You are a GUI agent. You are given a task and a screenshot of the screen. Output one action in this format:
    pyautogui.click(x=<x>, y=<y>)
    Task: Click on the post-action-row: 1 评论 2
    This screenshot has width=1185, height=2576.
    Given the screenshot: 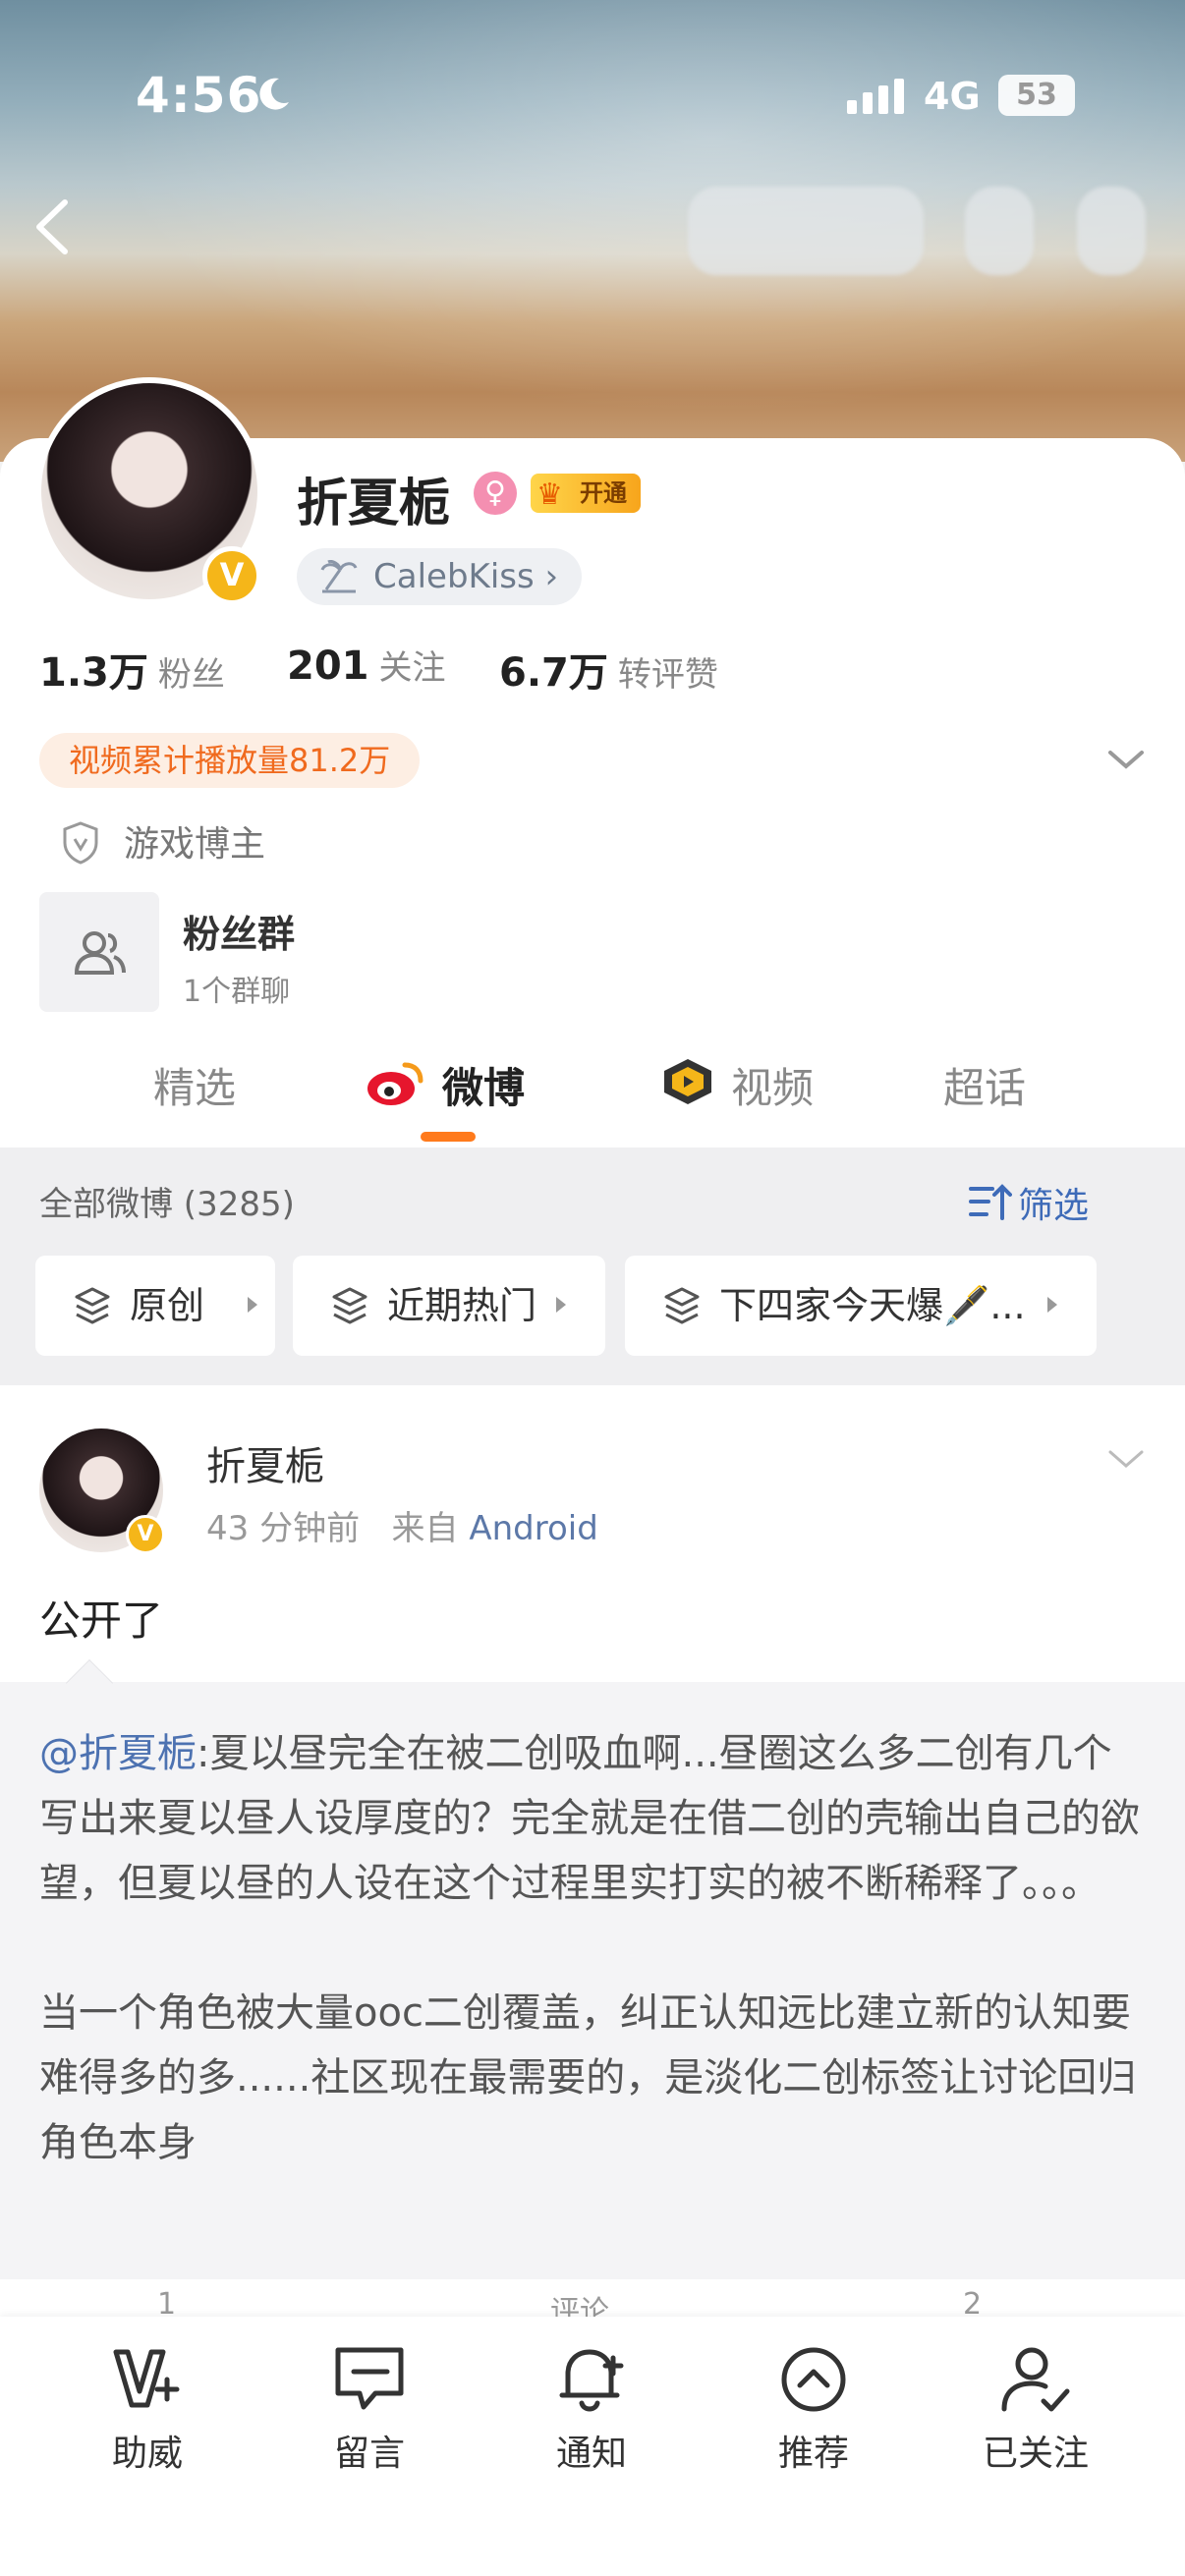 What is the action you would take?
    pyautogui.click(x=592, y=2299)
    